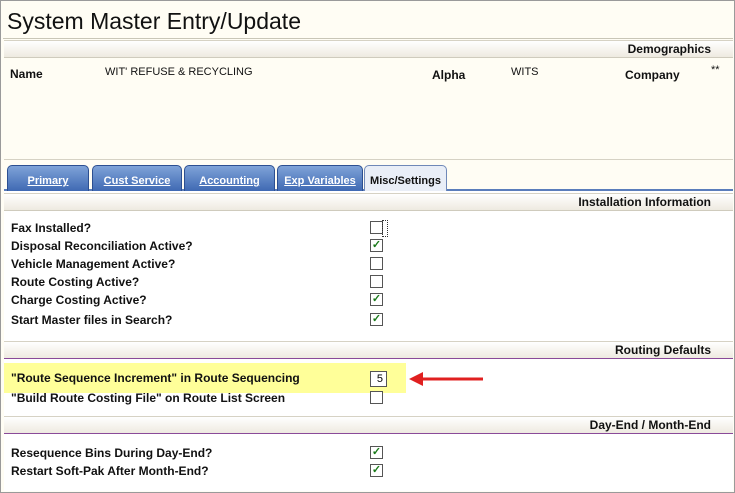  Describe the element at coordinates (179, 72) in the screenshot. I see `name-value: WIT' REFUSE & RECYCLING` at that location.